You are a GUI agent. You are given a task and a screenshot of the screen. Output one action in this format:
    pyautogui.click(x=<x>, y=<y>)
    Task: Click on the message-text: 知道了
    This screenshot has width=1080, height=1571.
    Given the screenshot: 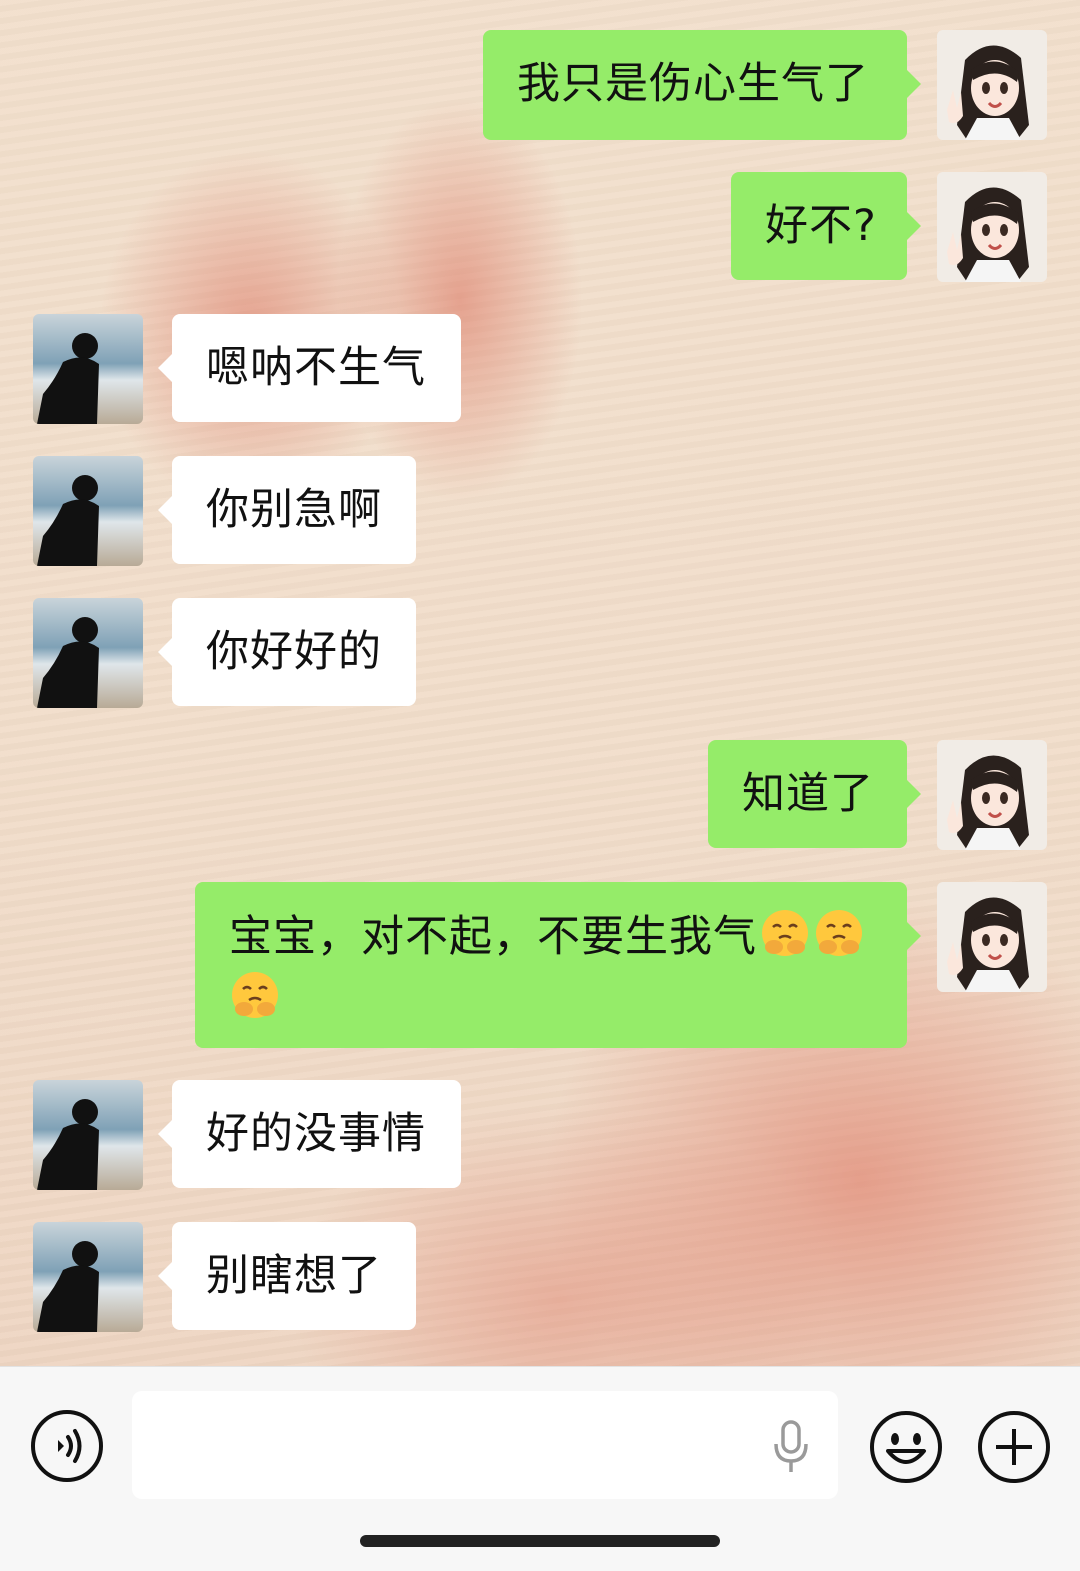 What is the action you would take?
    pyautogui.click(x=808, y=794)
    